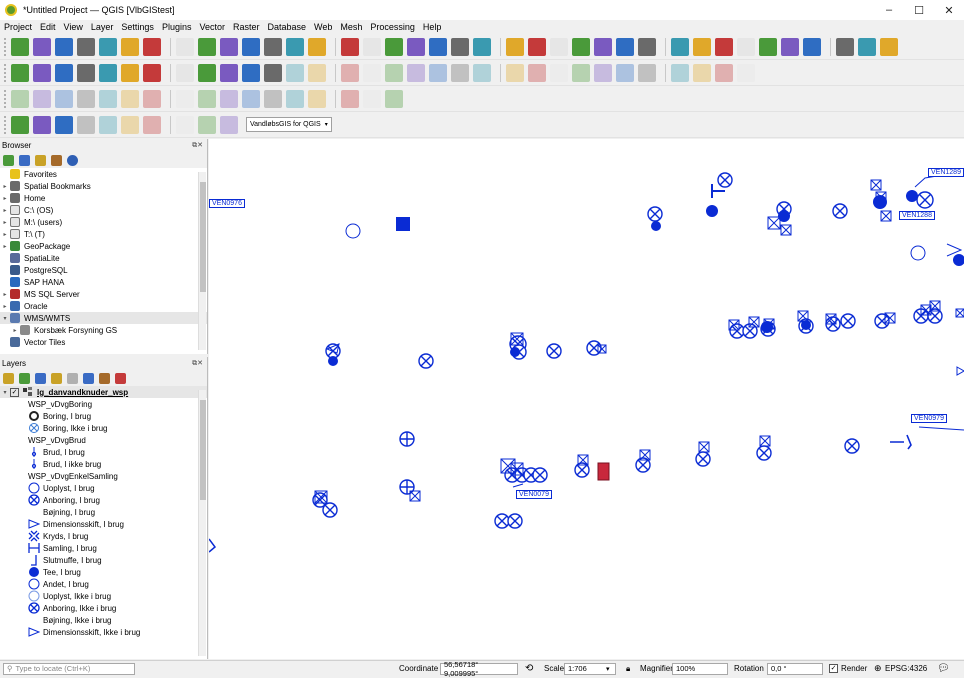 The image size is (964, 678). What do you see at coordinates (103, 560) in the screenshot?
I see `legend-item: Slutmuffe, I brug` at bounding box center [103, 560].